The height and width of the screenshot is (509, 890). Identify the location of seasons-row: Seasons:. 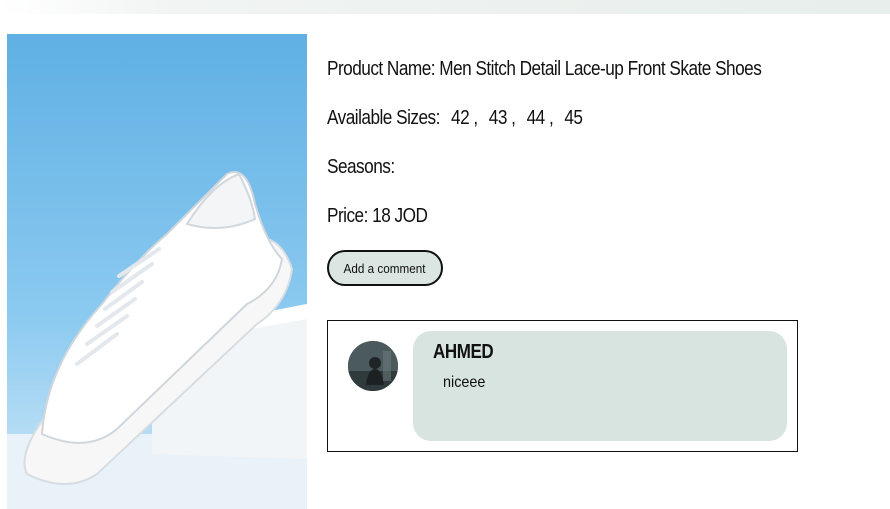
(361, 167).